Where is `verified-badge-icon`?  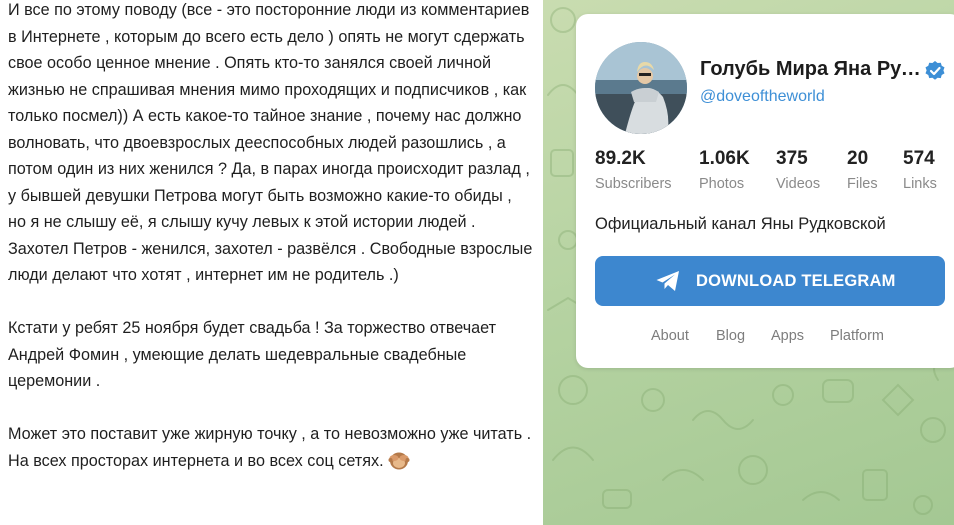
verified-badge-icon is located at coordinates (935, 71).